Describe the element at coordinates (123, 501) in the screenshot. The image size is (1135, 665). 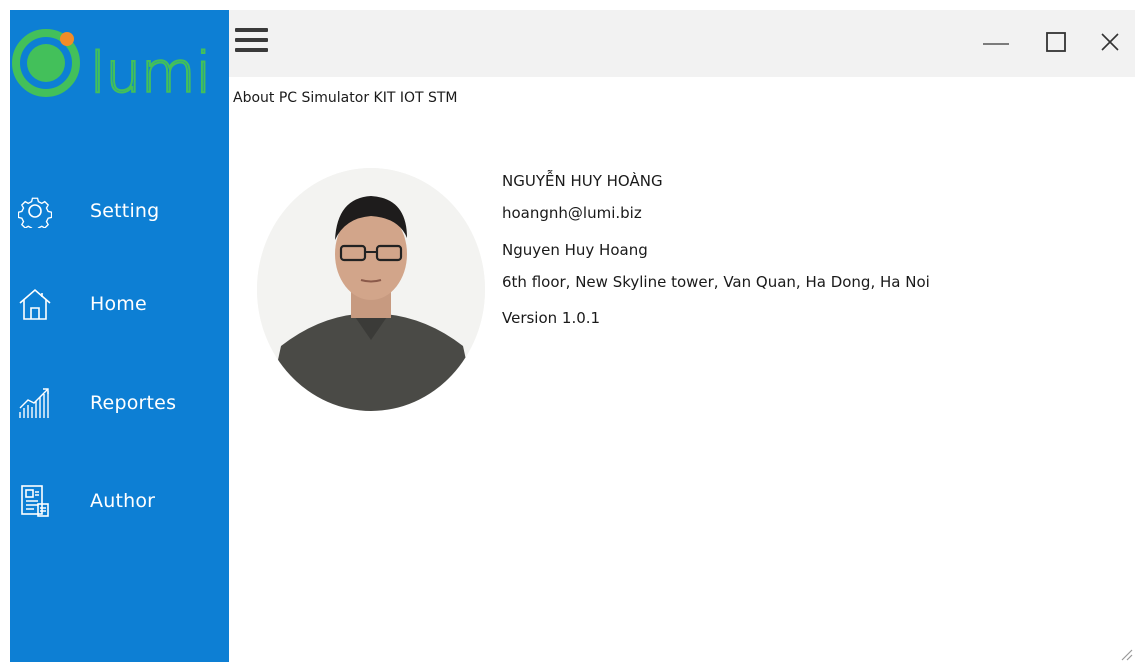
I see `sidebar-item-label: Author` at that location.